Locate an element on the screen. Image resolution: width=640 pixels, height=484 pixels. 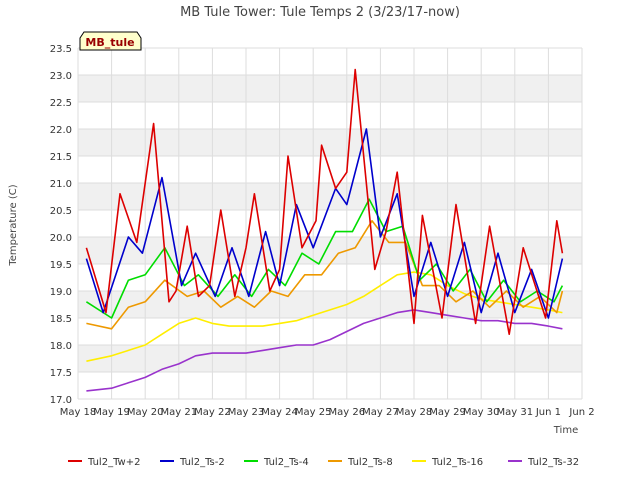
y-tick-label: 18.5 is located at coordinates (61, 319).